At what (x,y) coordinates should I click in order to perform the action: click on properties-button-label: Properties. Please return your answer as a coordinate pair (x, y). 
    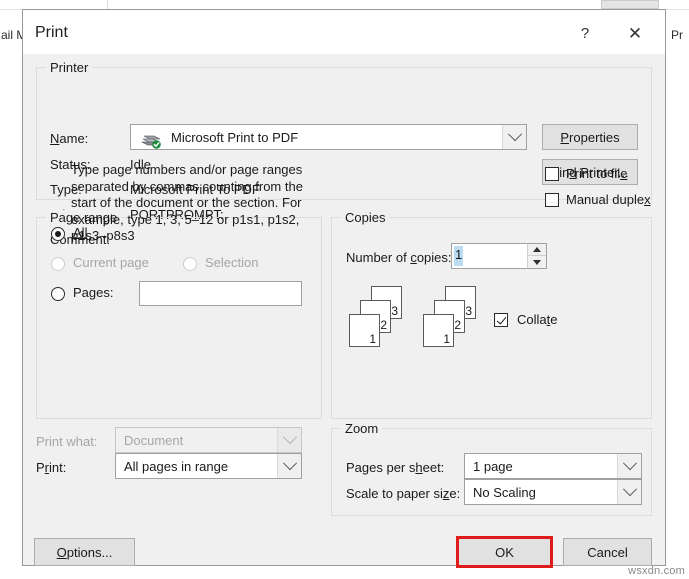
    Looking at the image, I should click on (590, 137).